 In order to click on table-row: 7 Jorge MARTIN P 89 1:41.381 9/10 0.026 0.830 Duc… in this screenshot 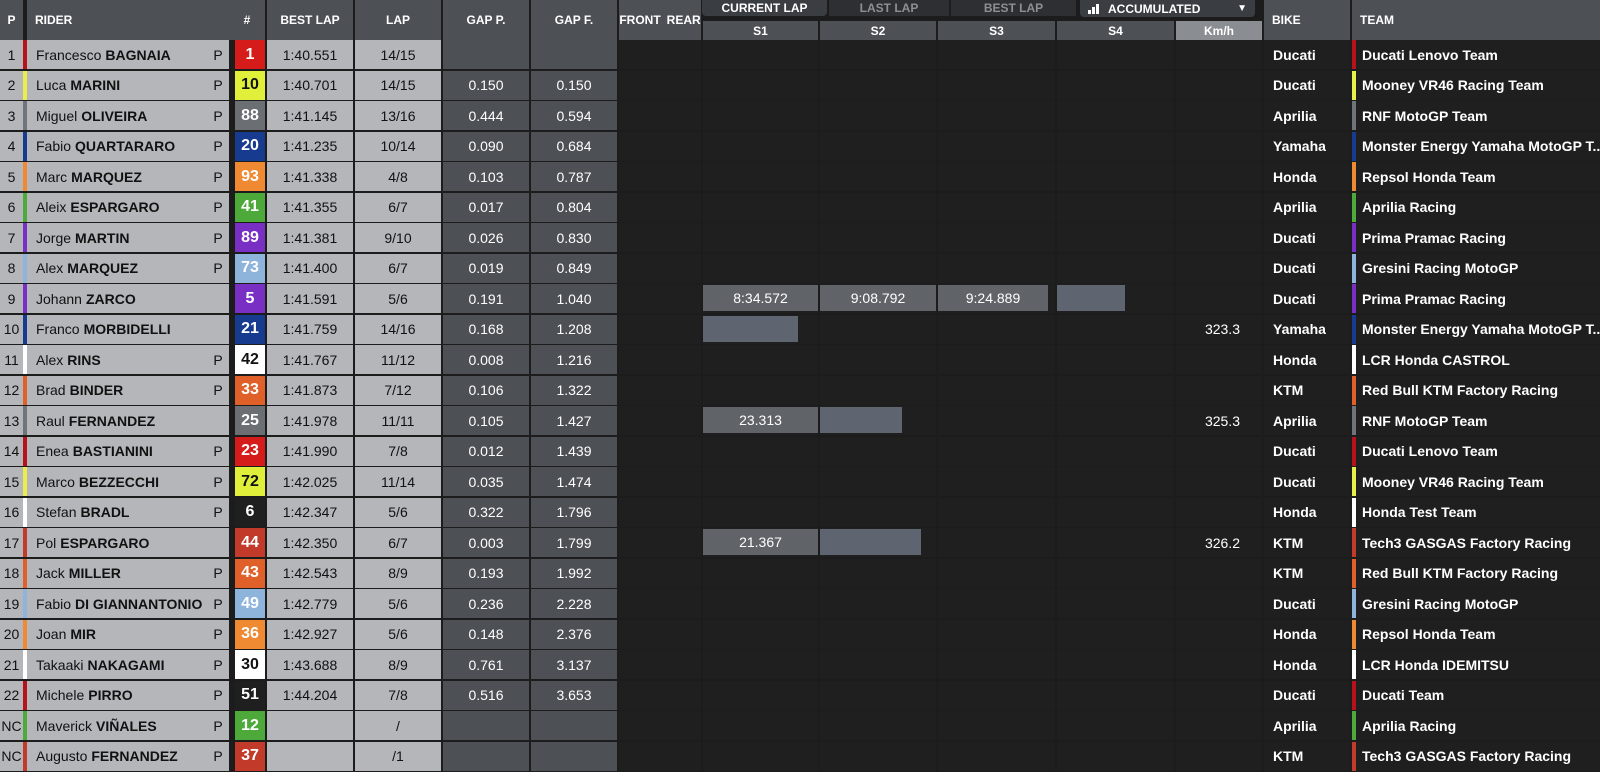, I will do `click(800, 238)`.